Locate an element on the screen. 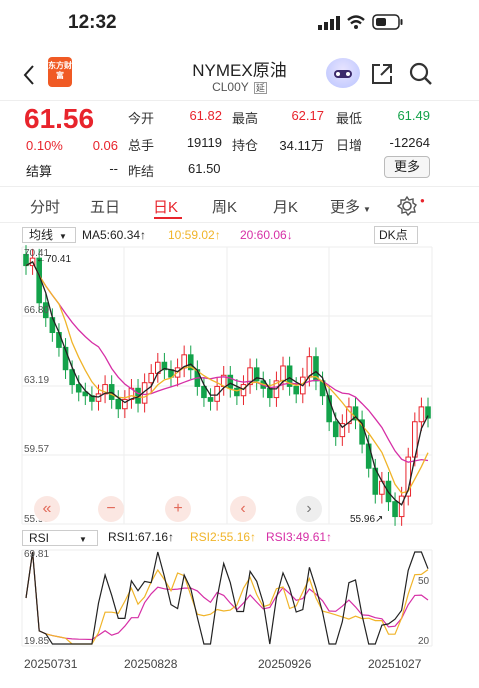 Image resolution: width=479 pixels, height=688 pixels. rsi3-line is located at coordinates (227, 596).